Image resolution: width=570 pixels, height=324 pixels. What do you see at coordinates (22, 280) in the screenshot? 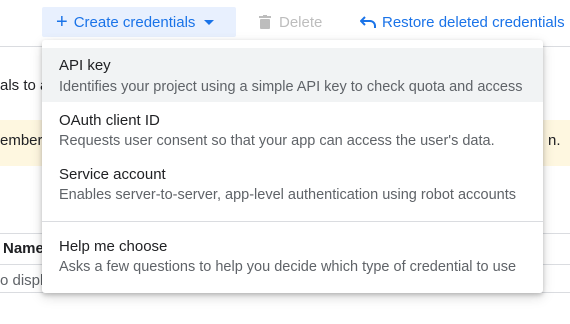
I see `table-empty-text: o displ` at bounding box center [22, 280].